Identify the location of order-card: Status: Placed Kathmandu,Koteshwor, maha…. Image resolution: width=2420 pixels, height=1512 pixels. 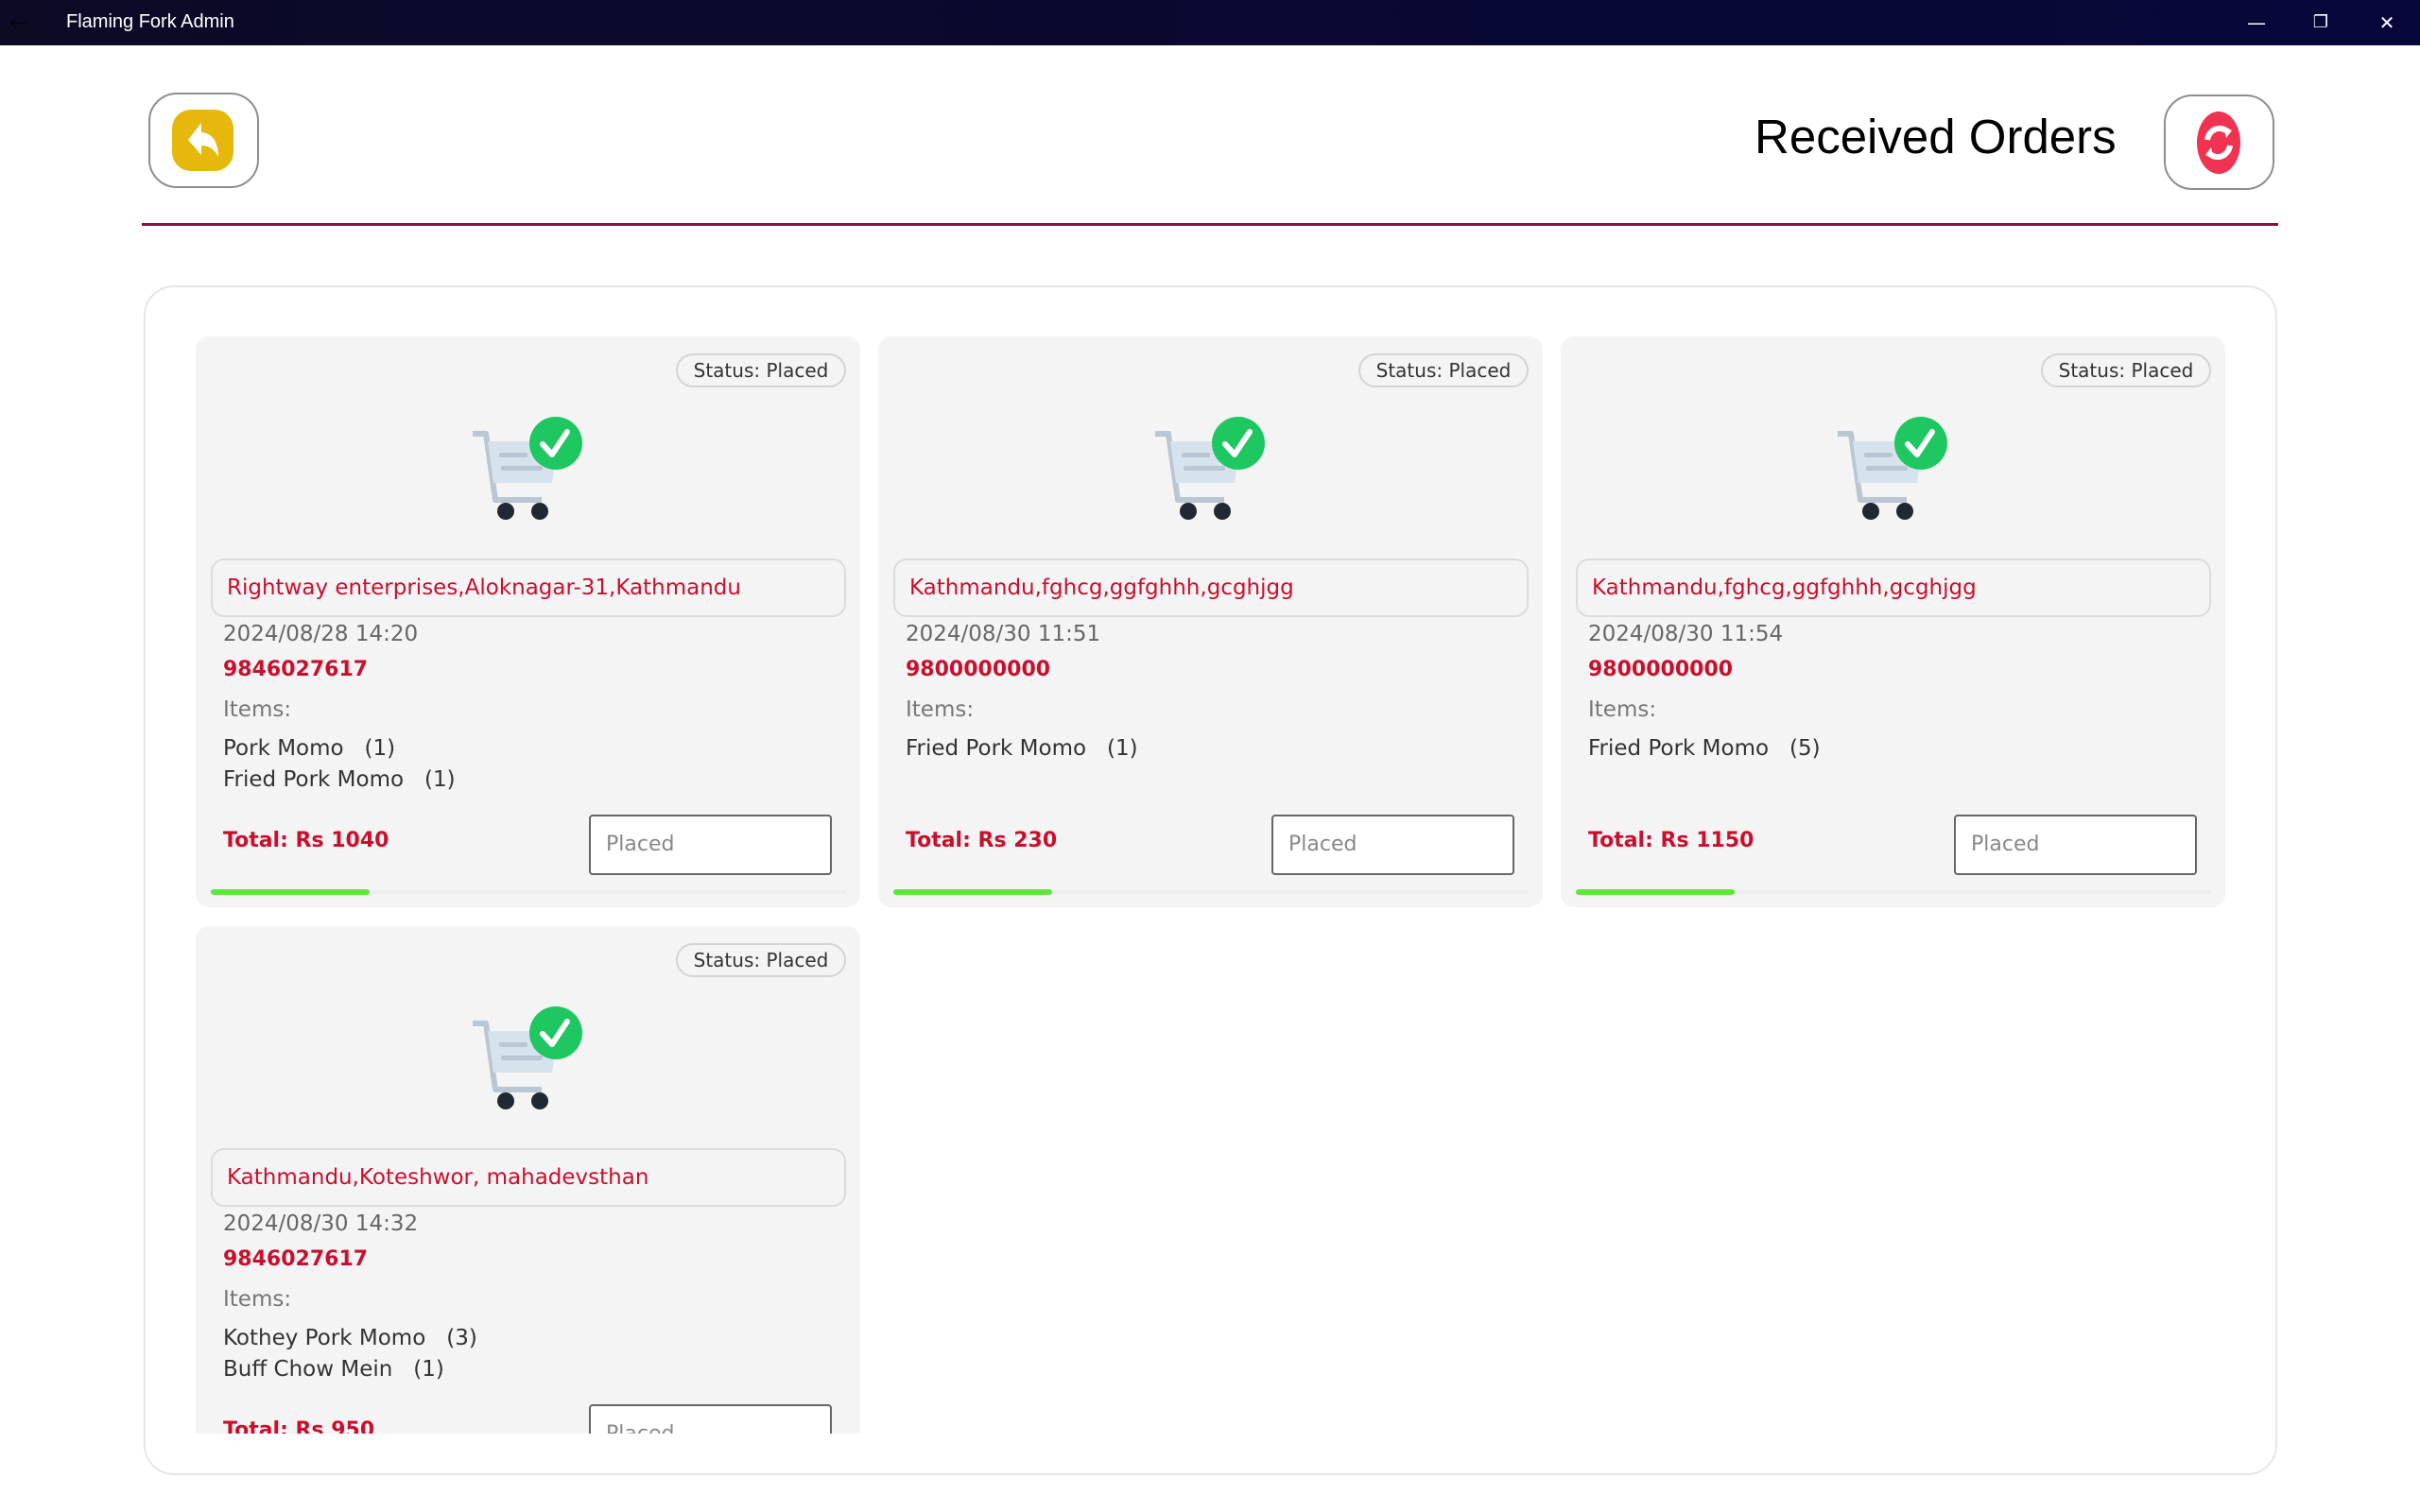
(528, 1180).